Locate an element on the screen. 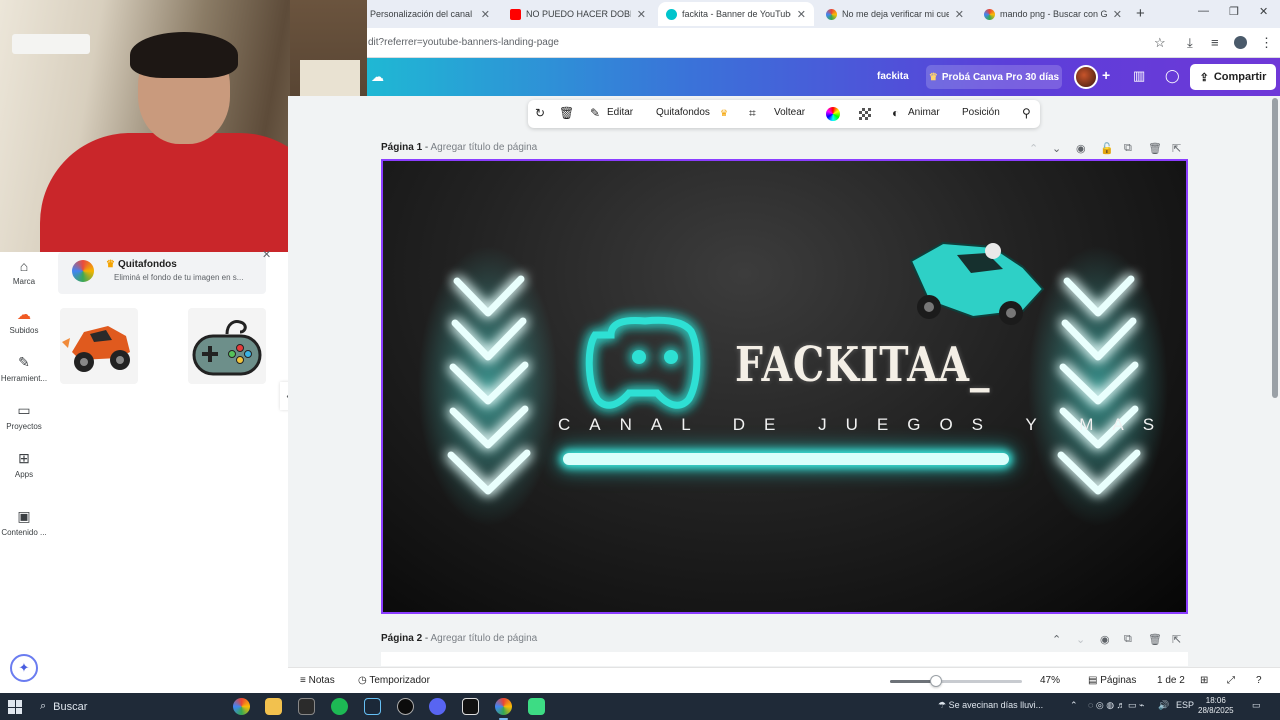 This screenshot has width=1280, height=720. lock-icon: 🔓 is located at coordinates (1107, 148).